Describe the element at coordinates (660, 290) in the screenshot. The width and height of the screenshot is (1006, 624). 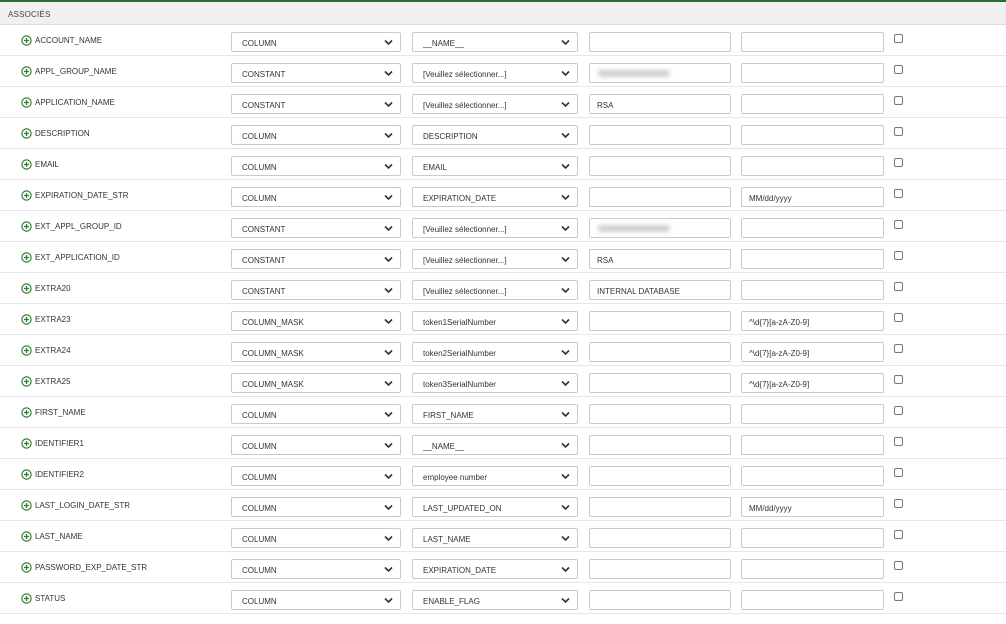
I see `constant-value-input: INTERNAL DATABASE` at that location.